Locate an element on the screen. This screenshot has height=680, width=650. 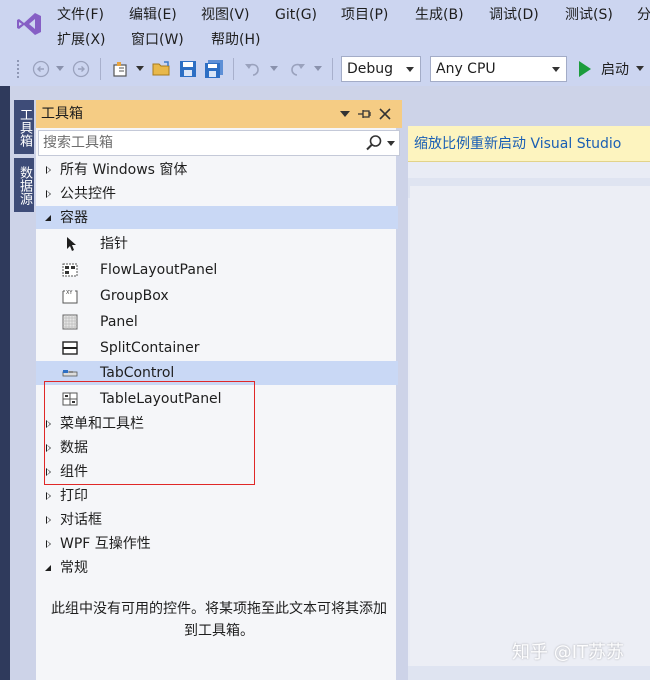
toolbox-item-flowlayoutpanel: FlowLayoutPanel is located at coordinates (217, 270).